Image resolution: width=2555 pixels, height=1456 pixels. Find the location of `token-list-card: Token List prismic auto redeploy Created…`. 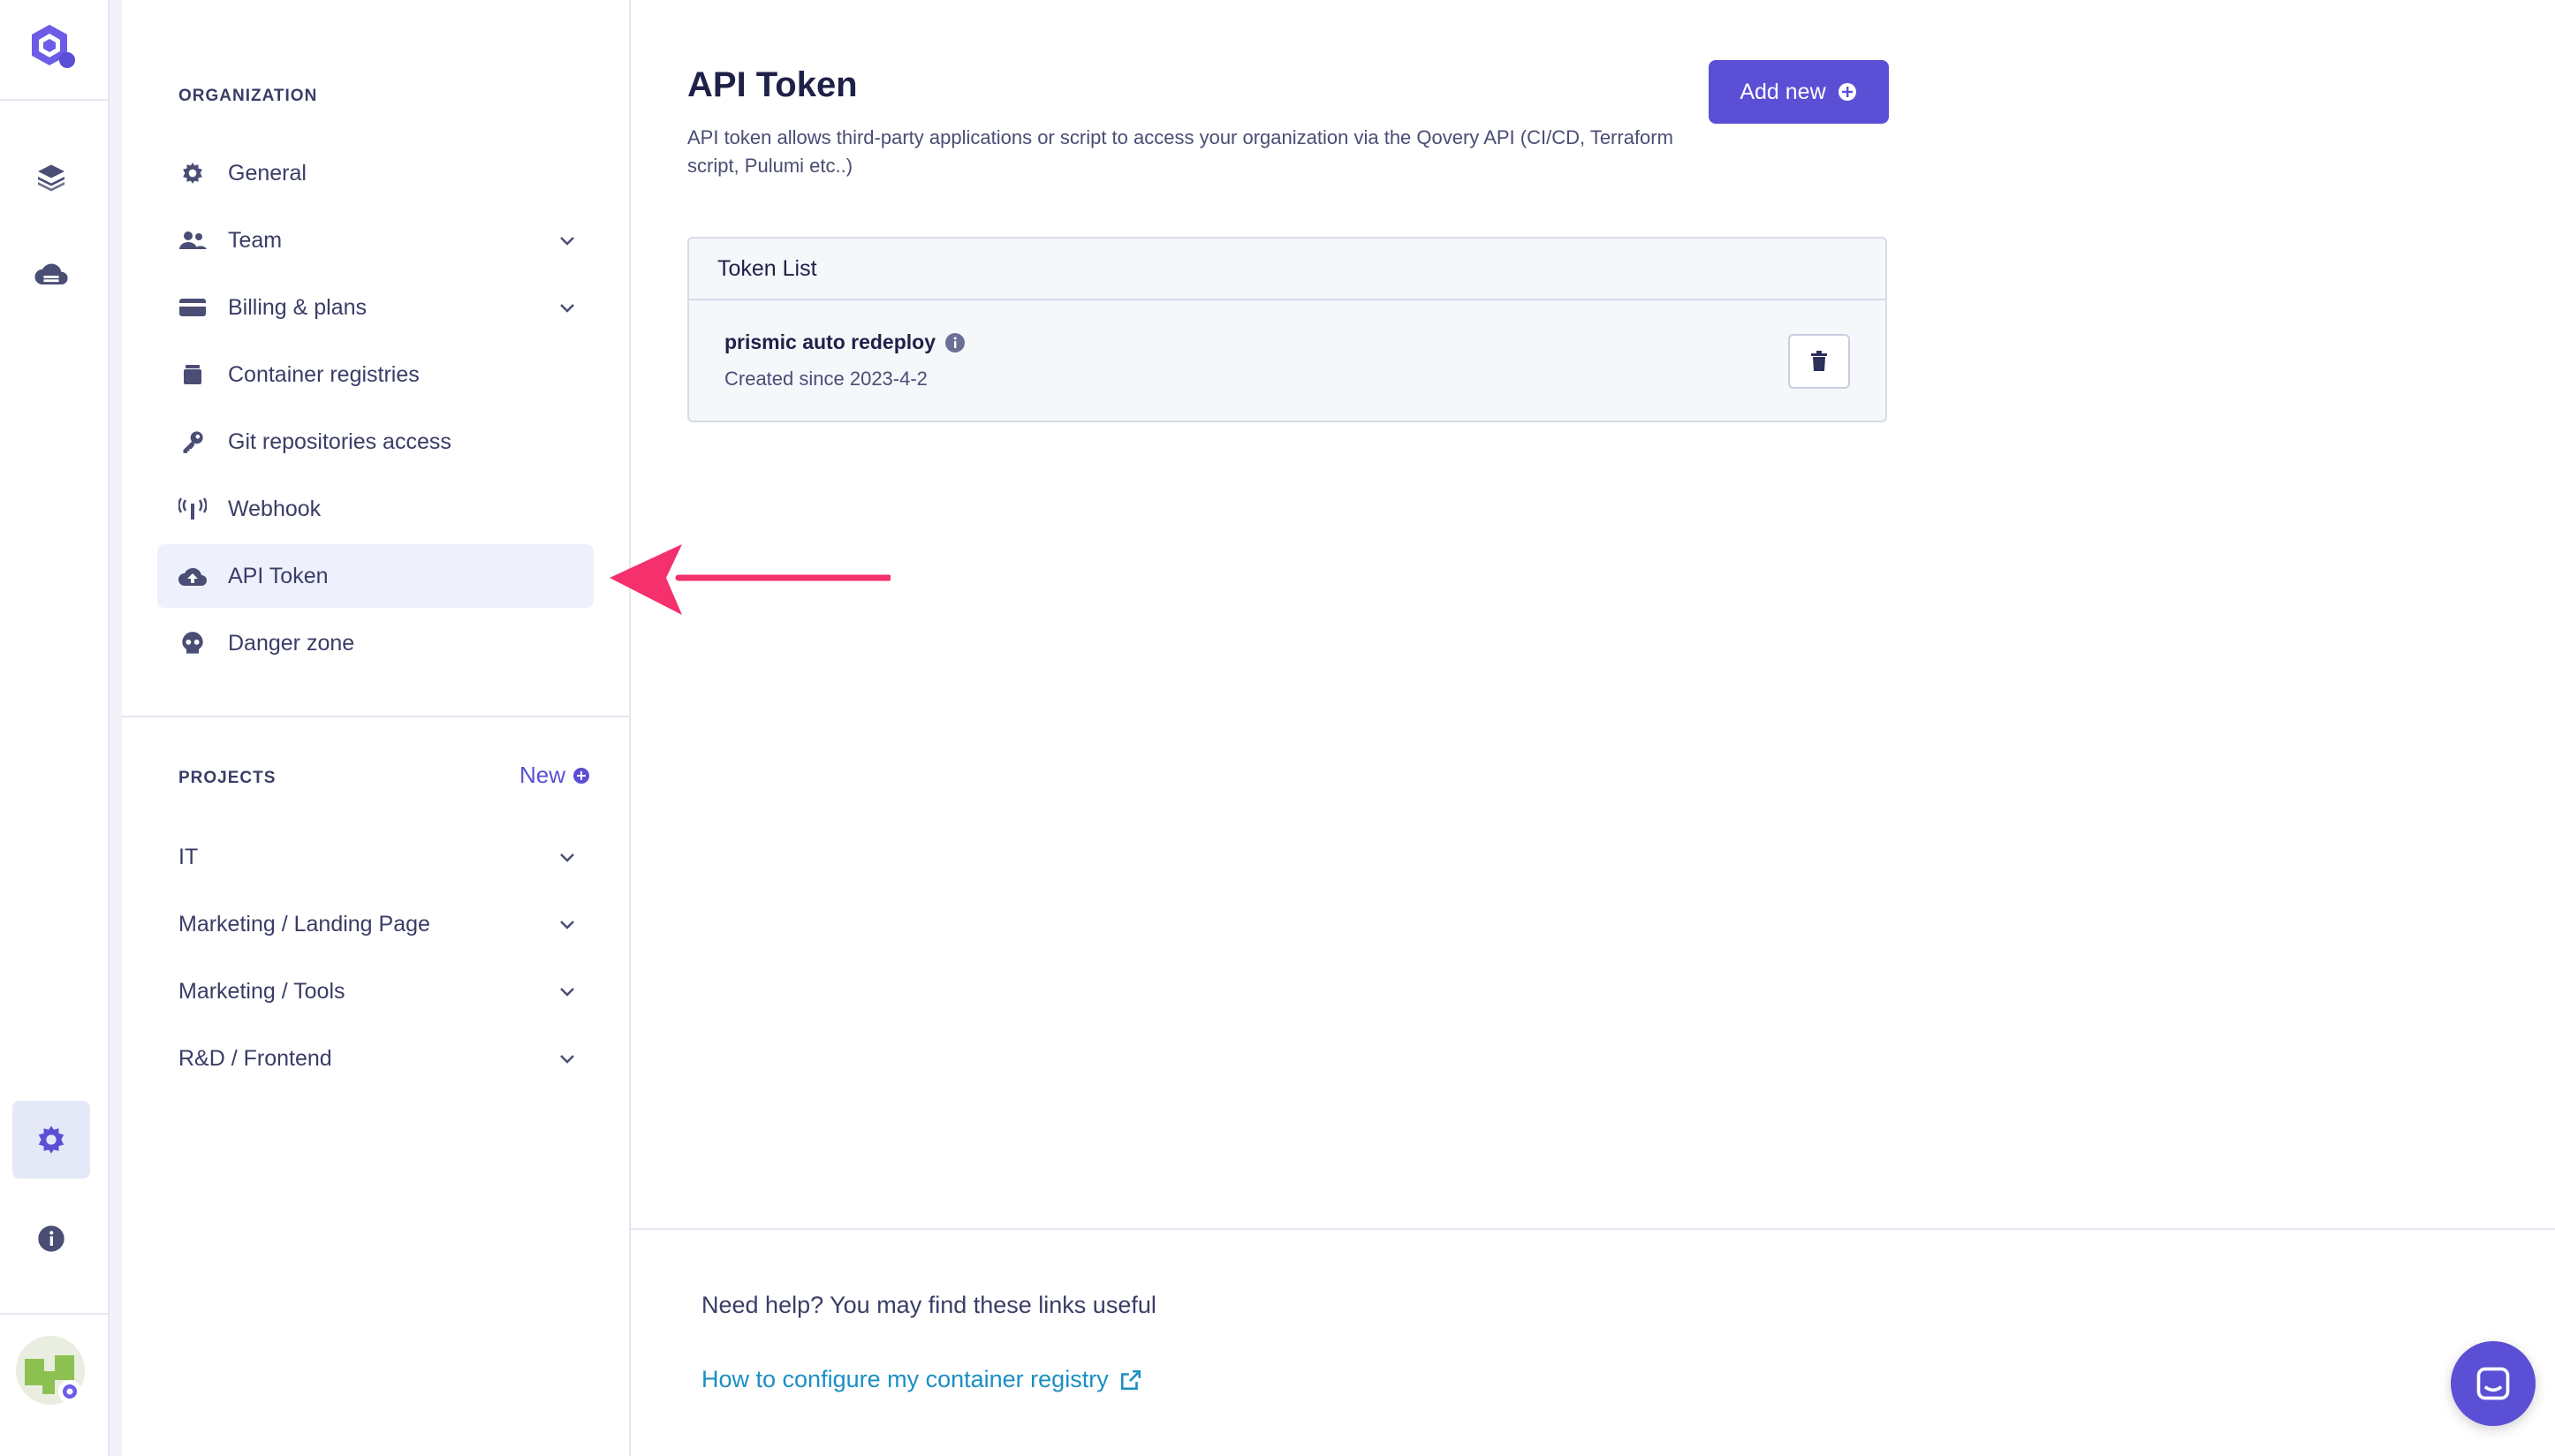

token-list-card: Token List prismic auto redeploy Created… is located at coordinates (1287, 329).